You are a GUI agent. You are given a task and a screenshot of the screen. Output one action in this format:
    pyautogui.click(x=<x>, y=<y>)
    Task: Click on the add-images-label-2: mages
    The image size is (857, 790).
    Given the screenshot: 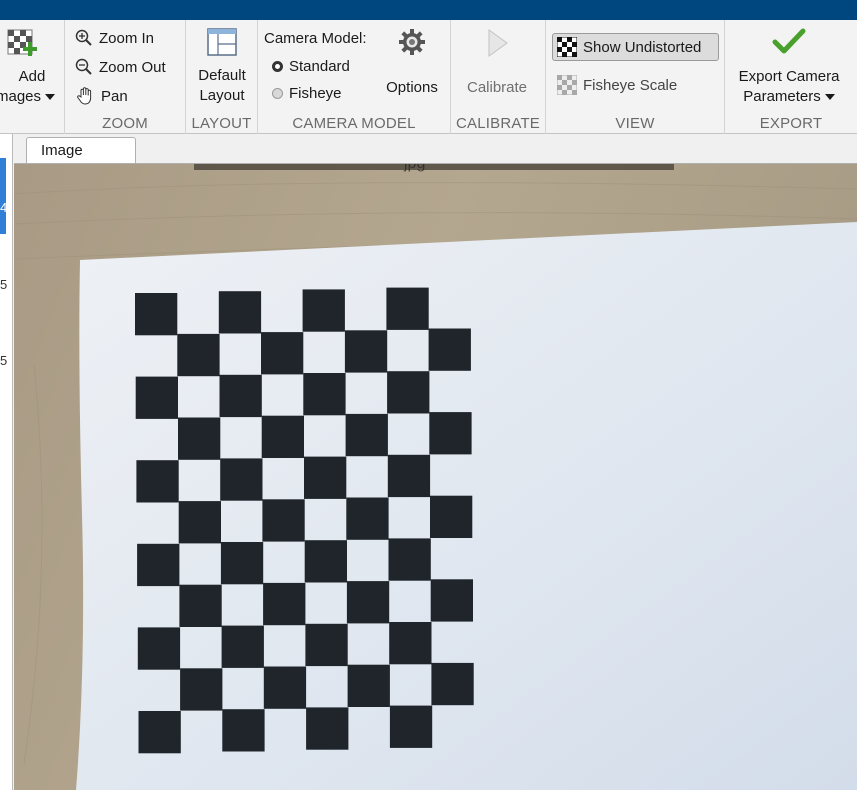 What is the action you would take?
    pyautogui.click(x=21, y=96)
    